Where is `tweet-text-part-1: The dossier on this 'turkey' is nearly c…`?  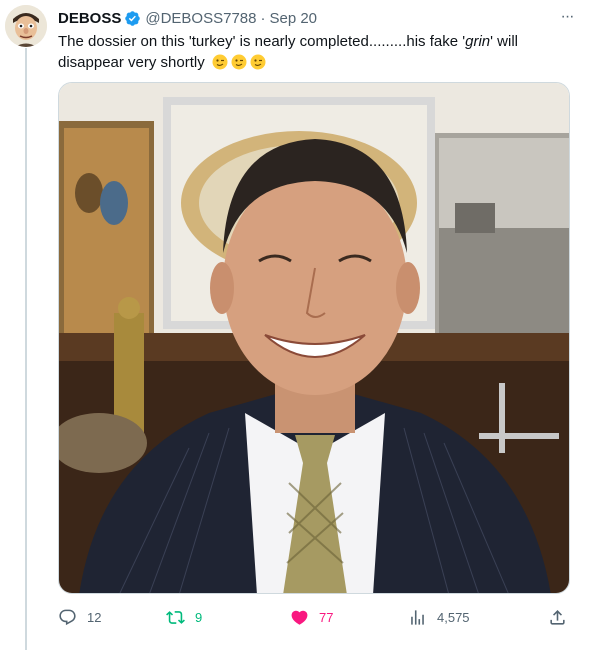
tweet-text-part-1: The dossier on this 'turkey' is nearly c… is located at coordinates (262, 41).